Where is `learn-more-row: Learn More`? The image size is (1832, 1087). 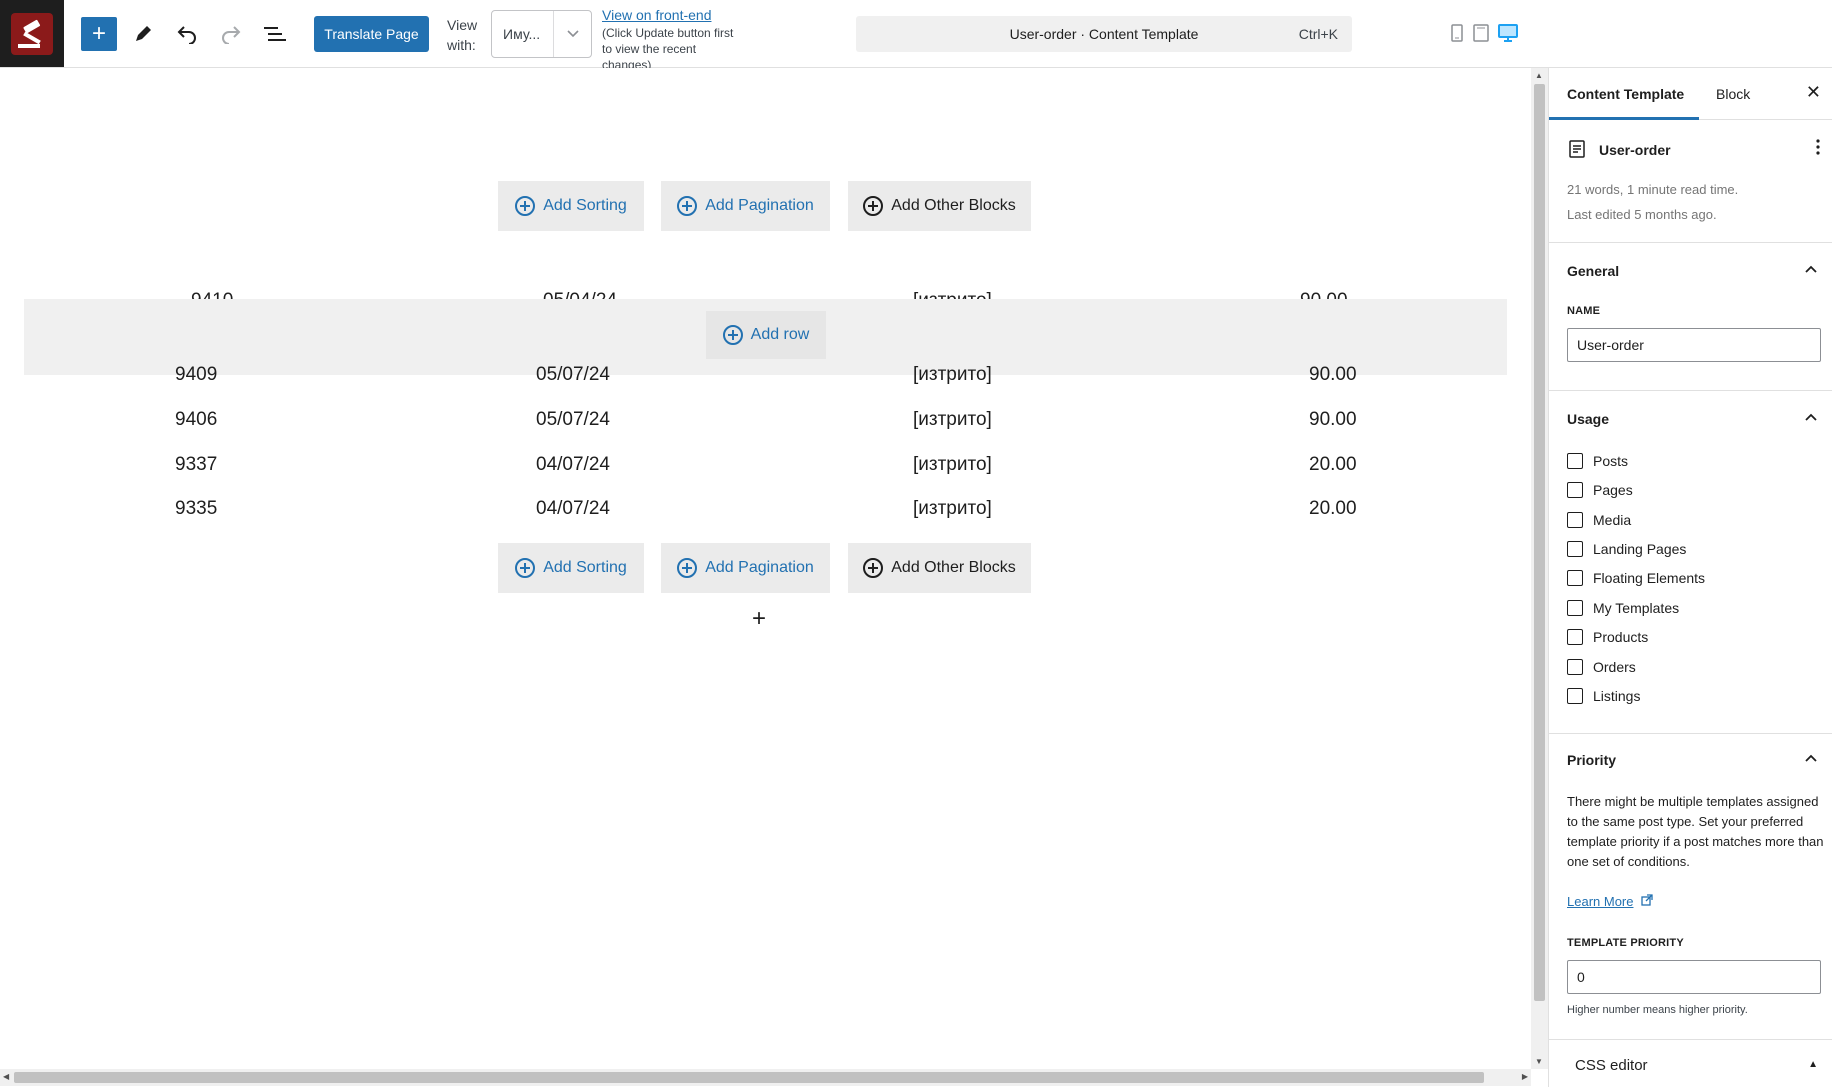
learn-more-row: Learn More is located at coordinates (1697, 902).